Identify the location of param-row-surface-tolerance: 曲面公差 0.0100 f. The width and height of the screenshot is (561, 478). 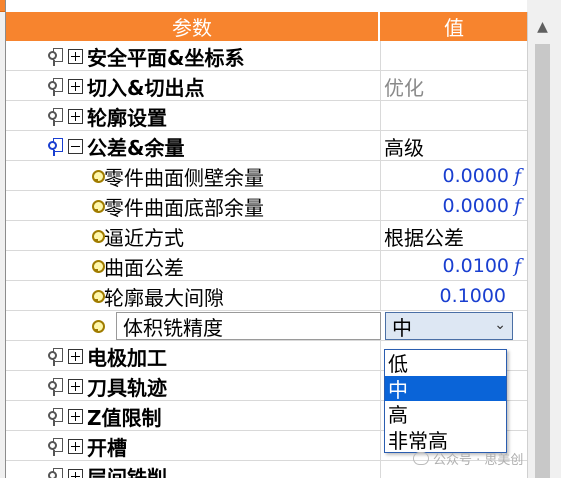
(266, 266).